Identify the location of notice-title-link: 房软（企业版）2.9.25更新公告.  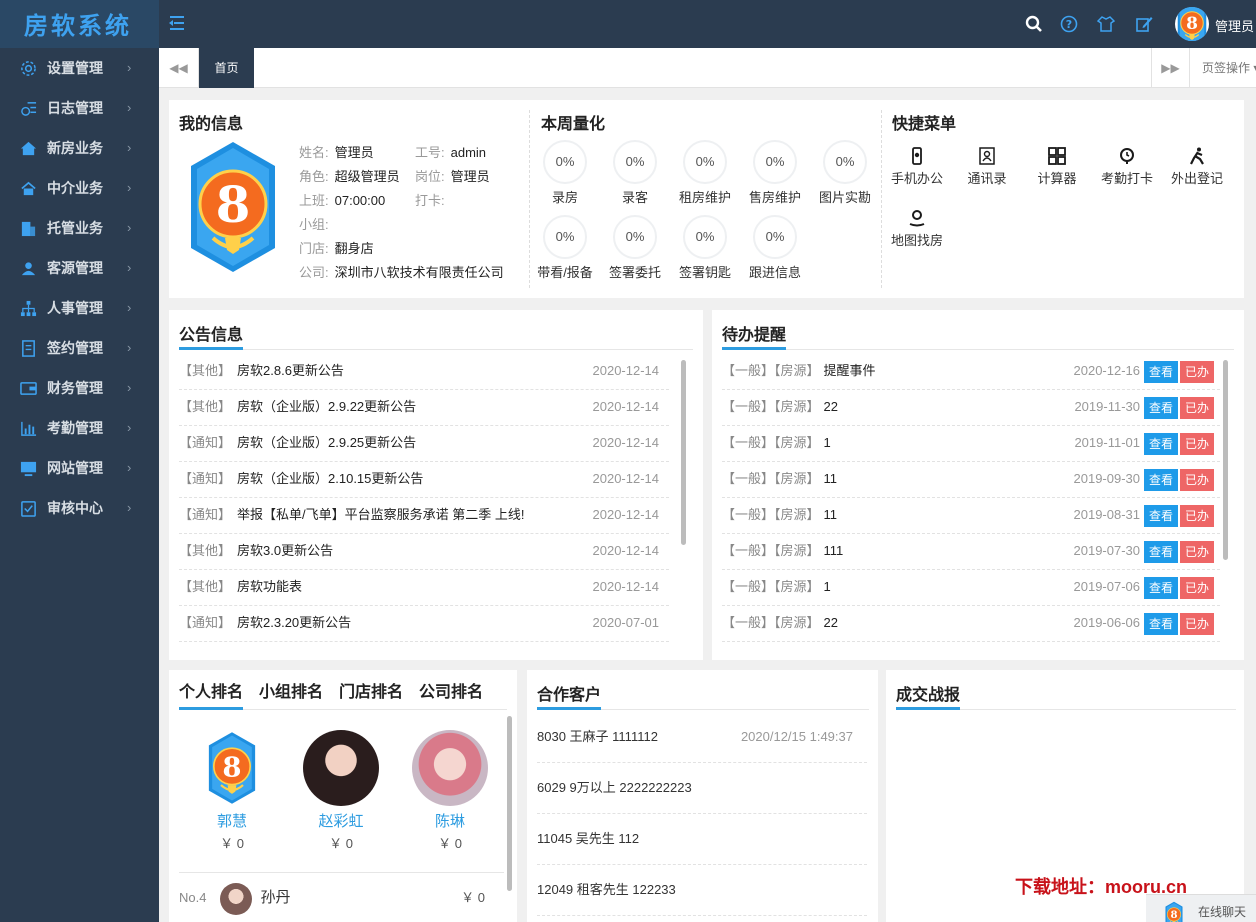
(326, 442).